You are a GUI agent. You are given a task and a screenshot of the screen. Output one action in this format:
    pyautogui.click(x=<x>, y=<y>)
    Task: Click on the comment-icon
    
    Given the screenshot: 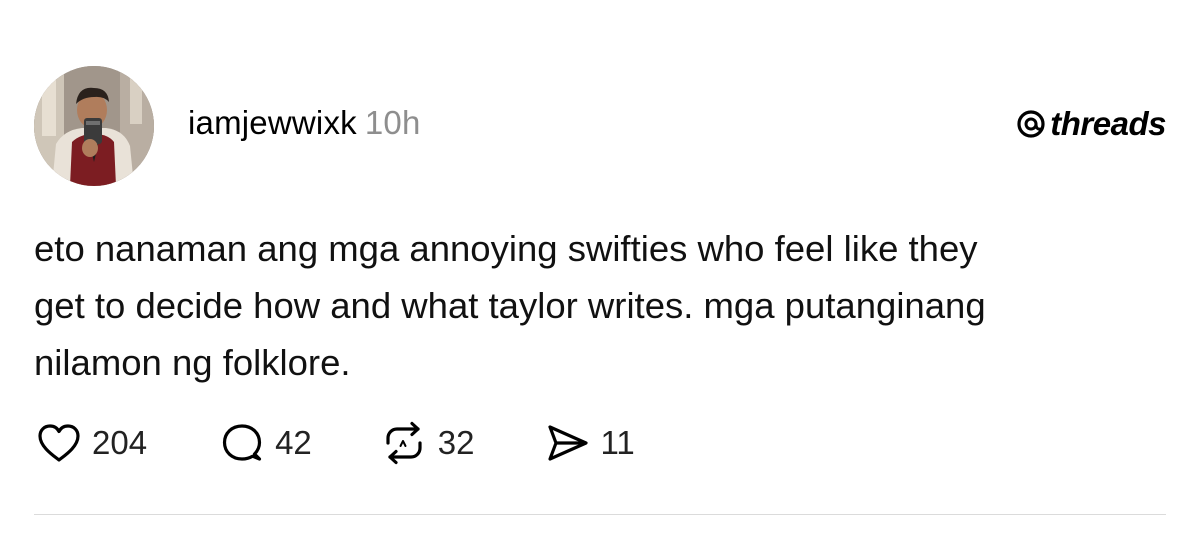 What is the action you would take?
    pyautogui.click(x=242, y=443)
    